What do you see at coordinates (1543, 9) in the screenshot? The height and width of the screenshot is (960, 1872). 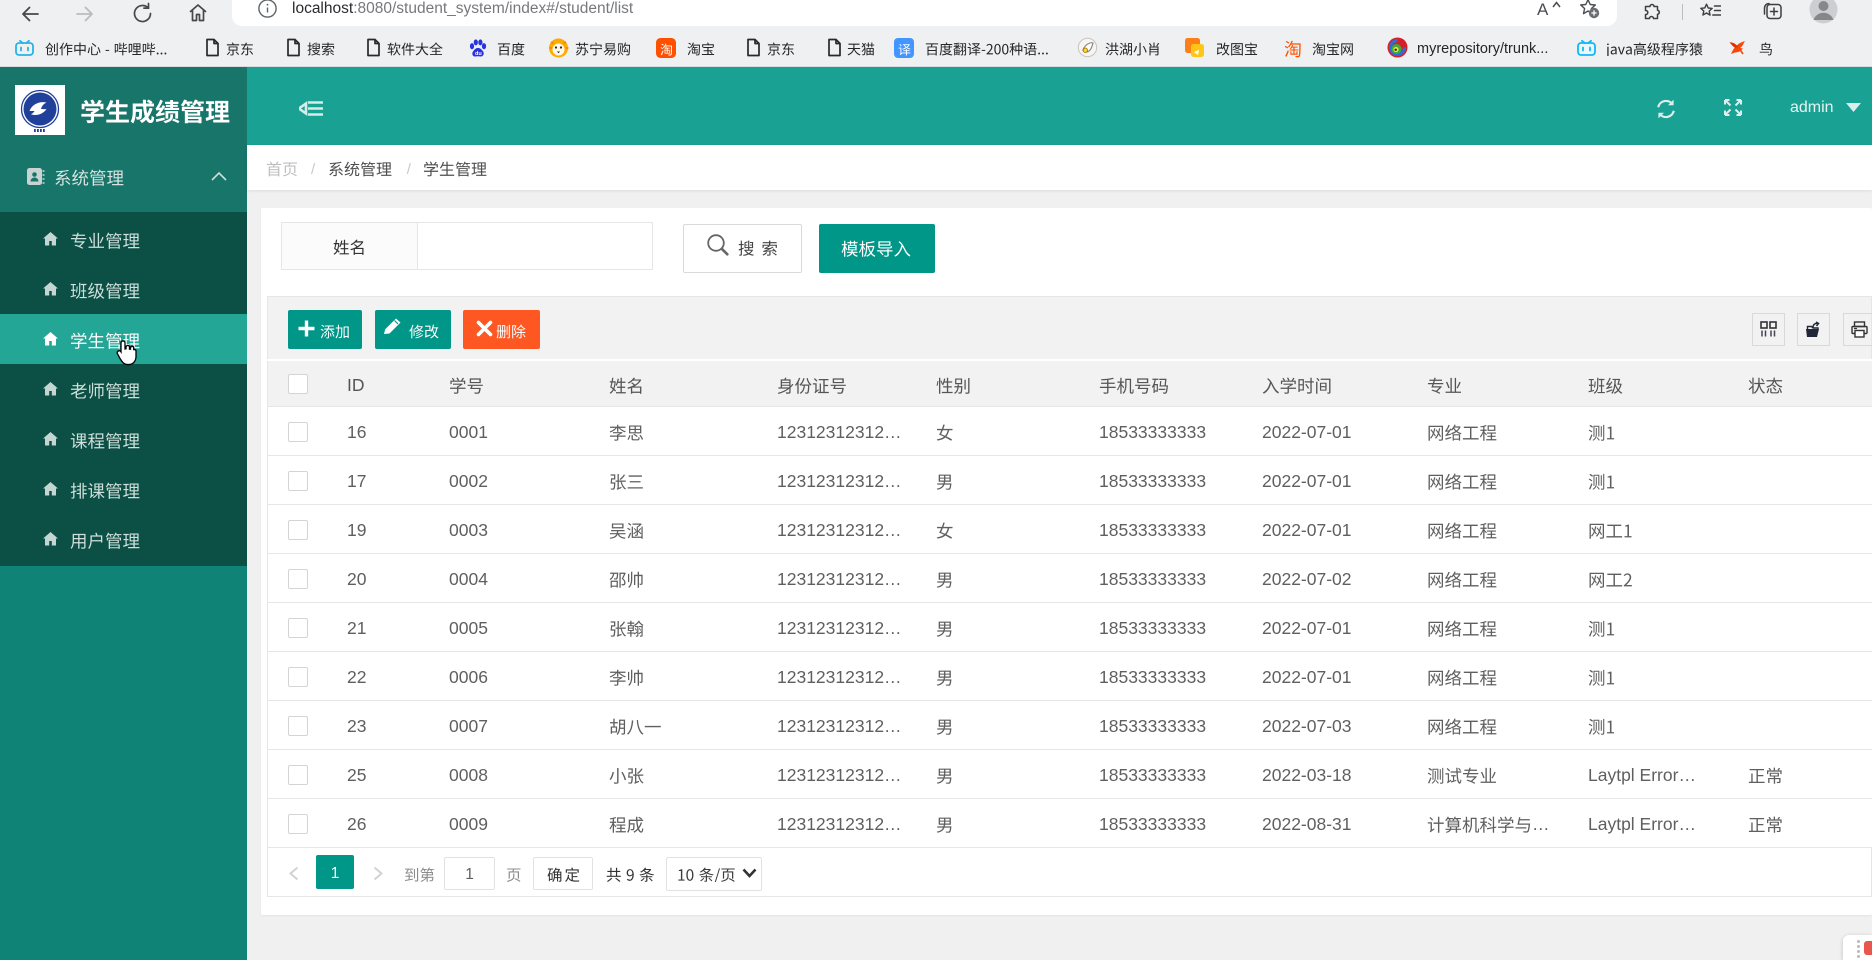 I see `svg-text: A` at bounding box center [1543, 9].